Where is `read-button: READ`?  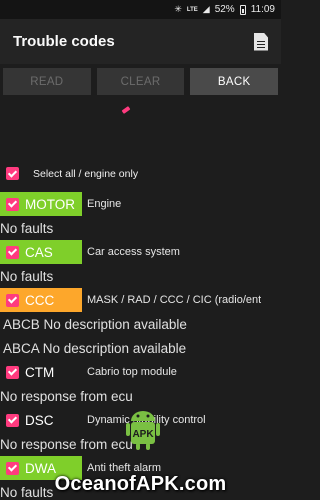 read-button: READ is located at coordinates (47, 81).